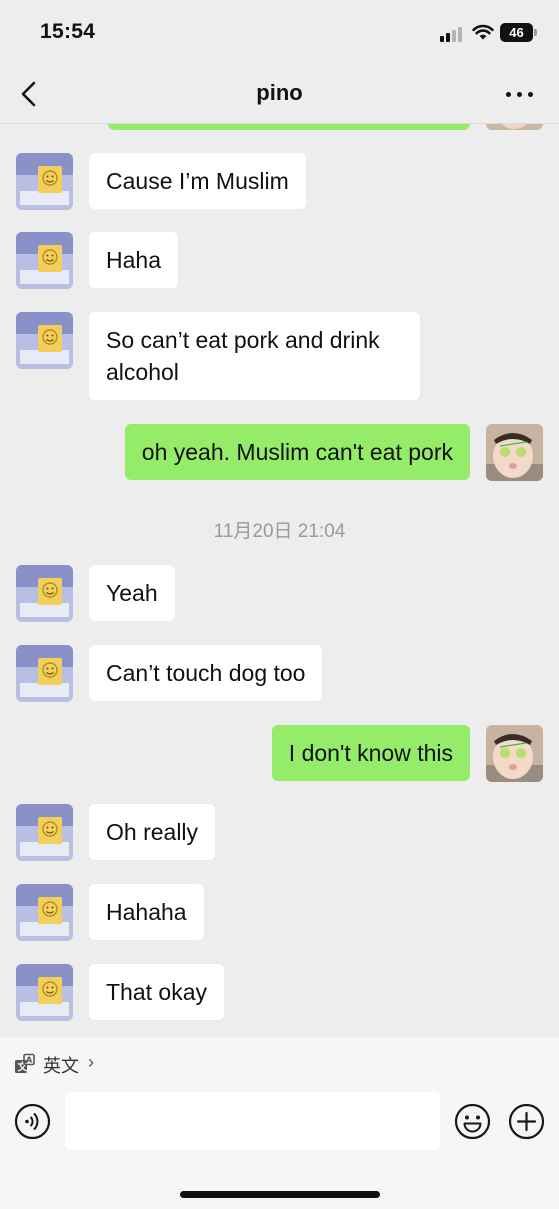  Describe the element at coordinates (152, 832) in the screenshot. I see `incoming-message: Oh really` at that location.